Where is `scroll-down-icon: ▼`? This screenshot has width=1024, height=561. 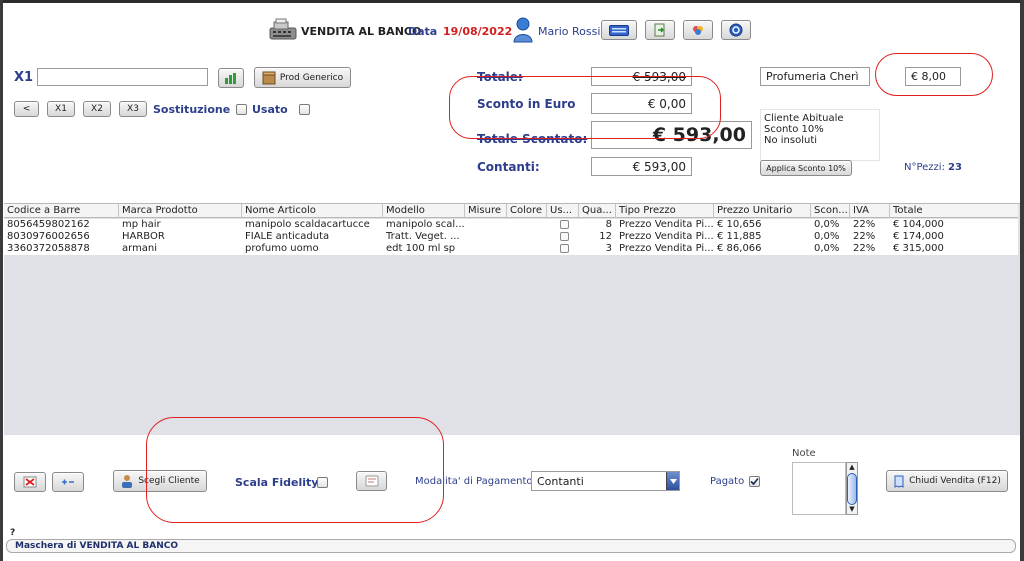
scroll-down-icon: ▼ is located at coordinates (852, 509).